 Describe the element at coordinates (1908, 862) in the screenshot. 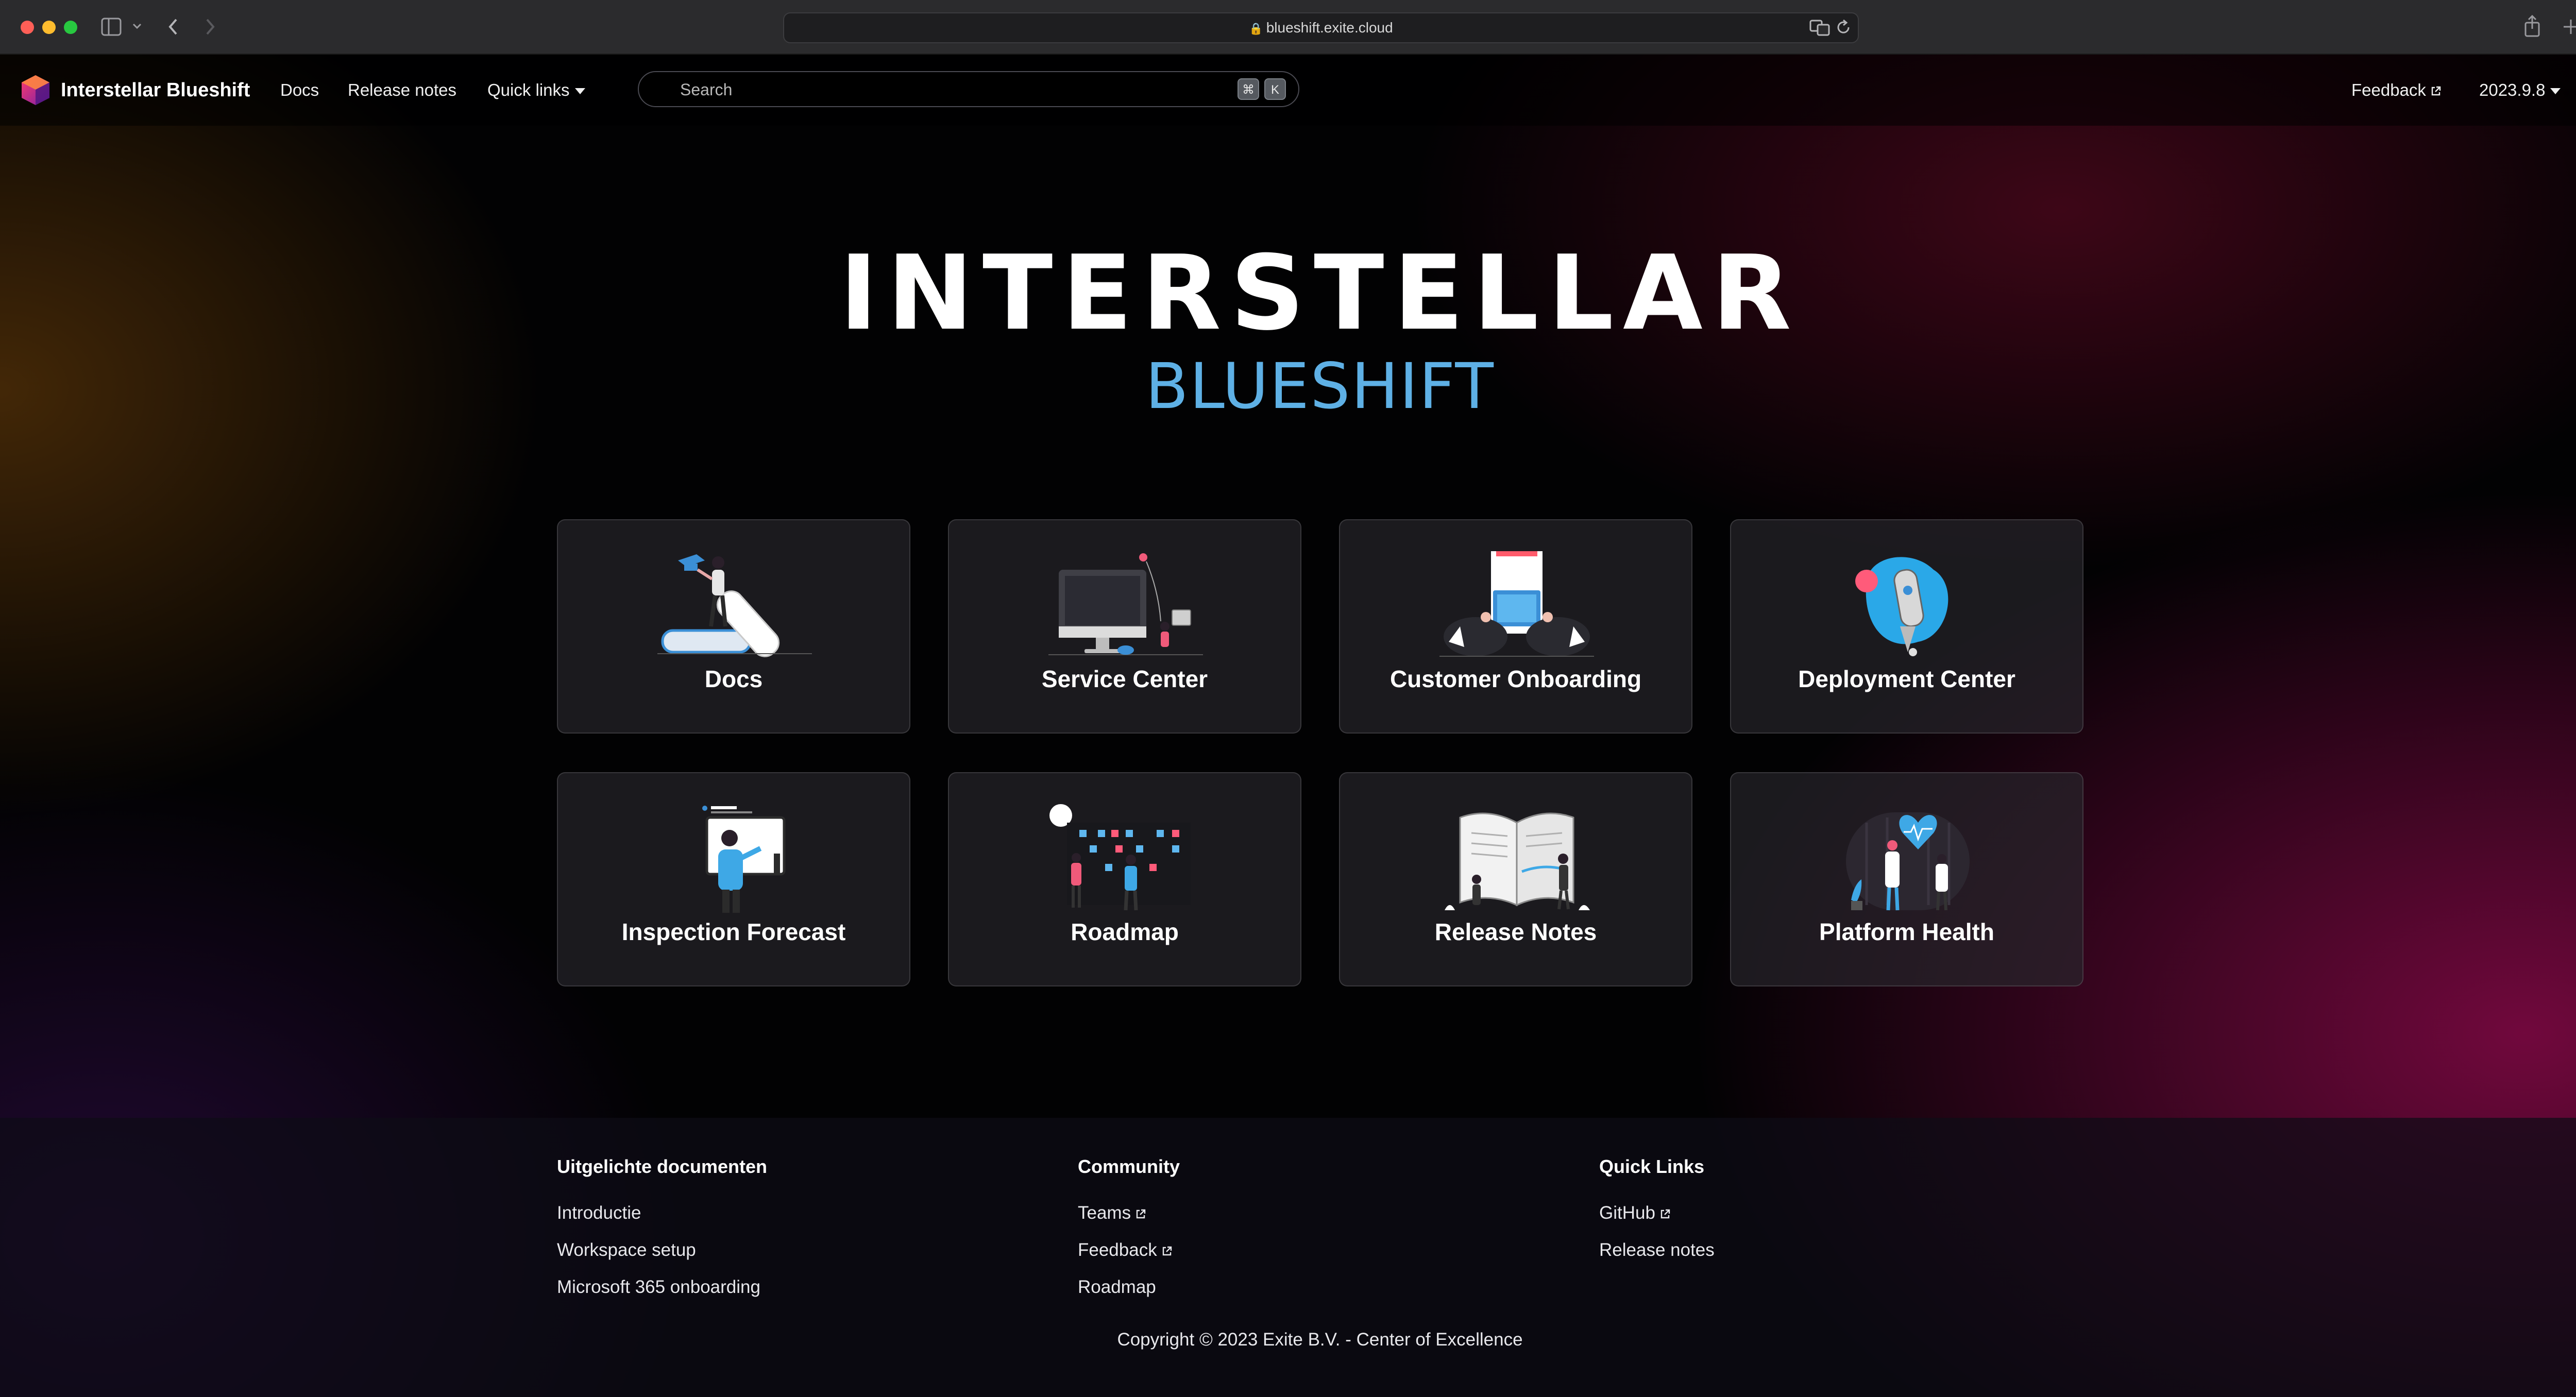

I see `health-heart-illustration-icon` at that location.